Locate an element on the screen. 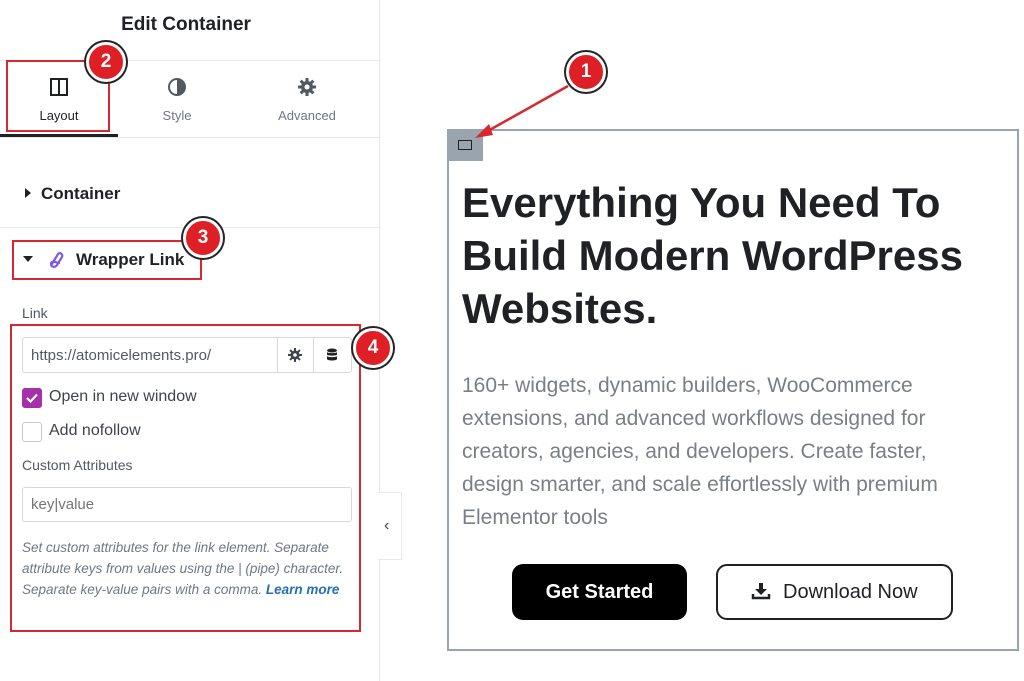 The width and height of the screenshot is (1024, 681). container-icon is located at coordinates (465, 145).